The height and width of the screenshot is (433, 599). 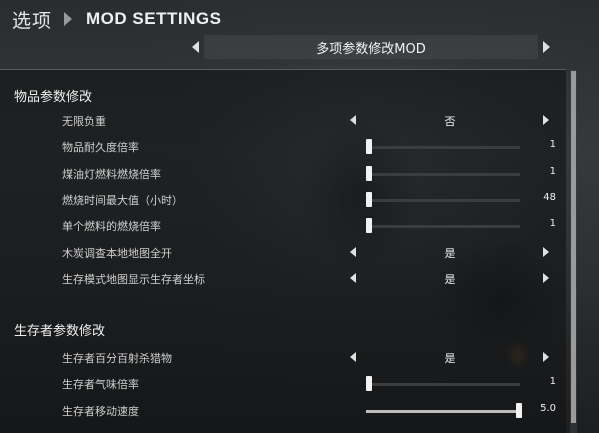 I want to click on section-title: 物品参数修改, so click(x=53, y=97).